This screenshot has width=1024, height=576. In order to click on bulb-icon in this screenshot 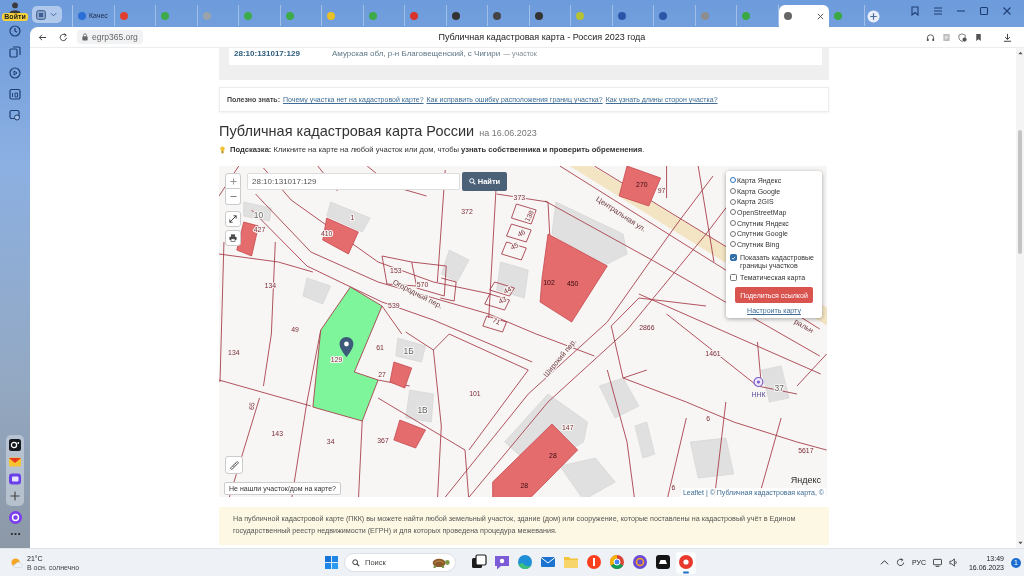, I will do `click(222, 150)`.